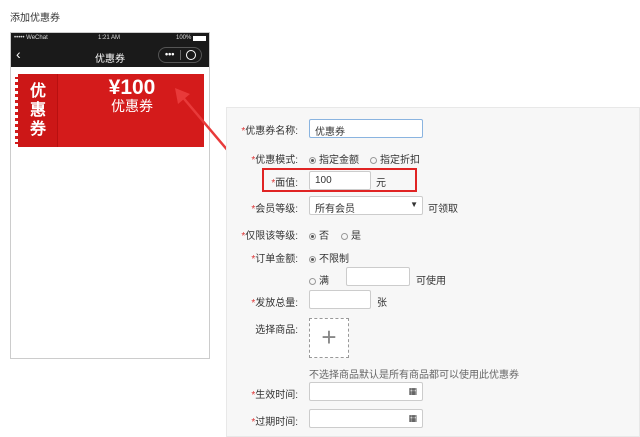  What do you see at coordinates (431, 281) in the screenshot?
I see `order-suffix: 可使用` at bounding box center [431, 281].